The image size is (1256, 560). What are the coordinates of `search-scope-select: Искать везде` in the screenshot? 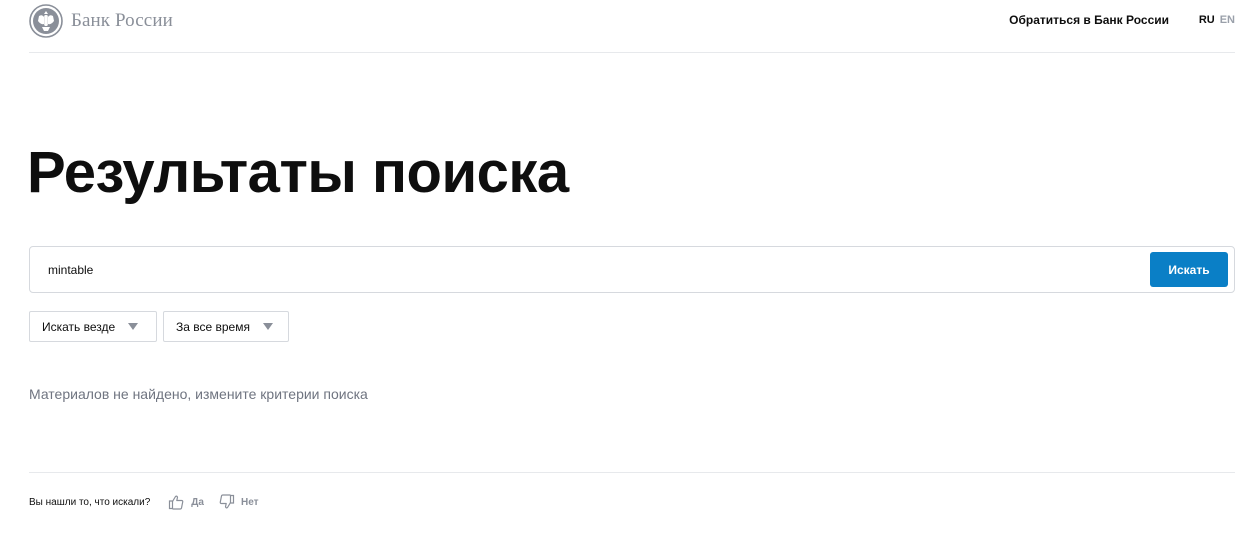 It's located at (93, 326).